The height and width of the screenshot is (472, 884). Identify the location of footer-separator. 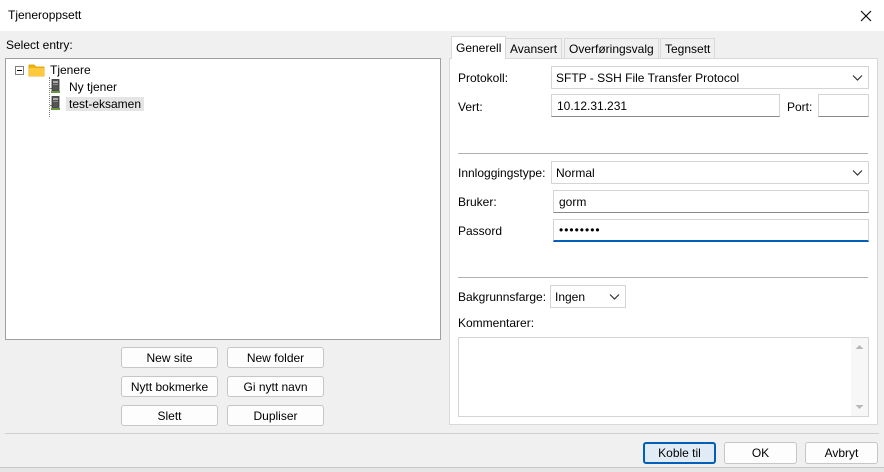
(442, 433).